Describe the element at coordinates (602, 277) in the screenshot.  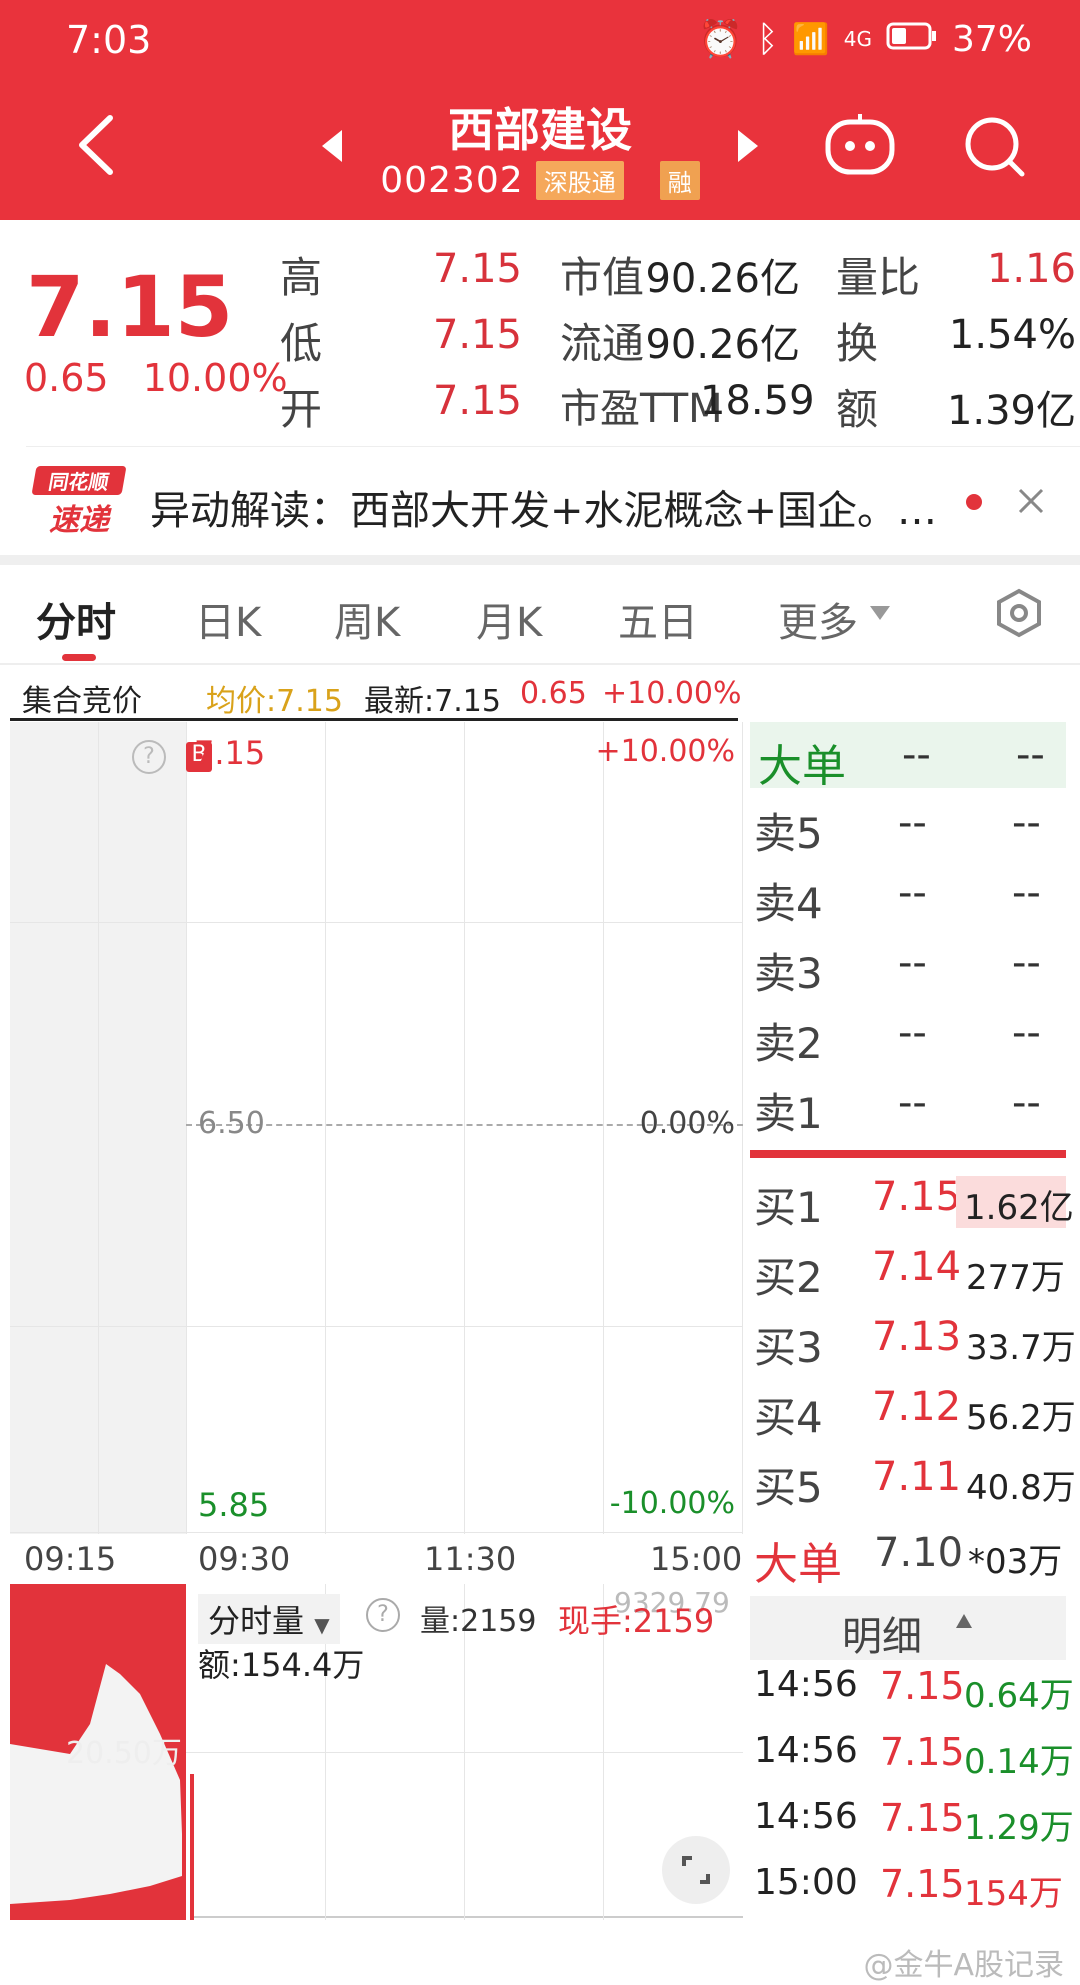
I see `mcap-label: 市值` at that location.